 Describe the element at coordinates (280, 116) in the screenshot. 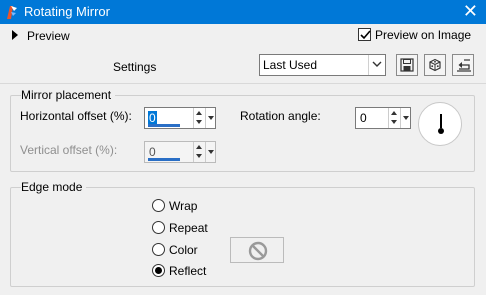

I see `rotation-angle-label: Rotation angle:` at that location.